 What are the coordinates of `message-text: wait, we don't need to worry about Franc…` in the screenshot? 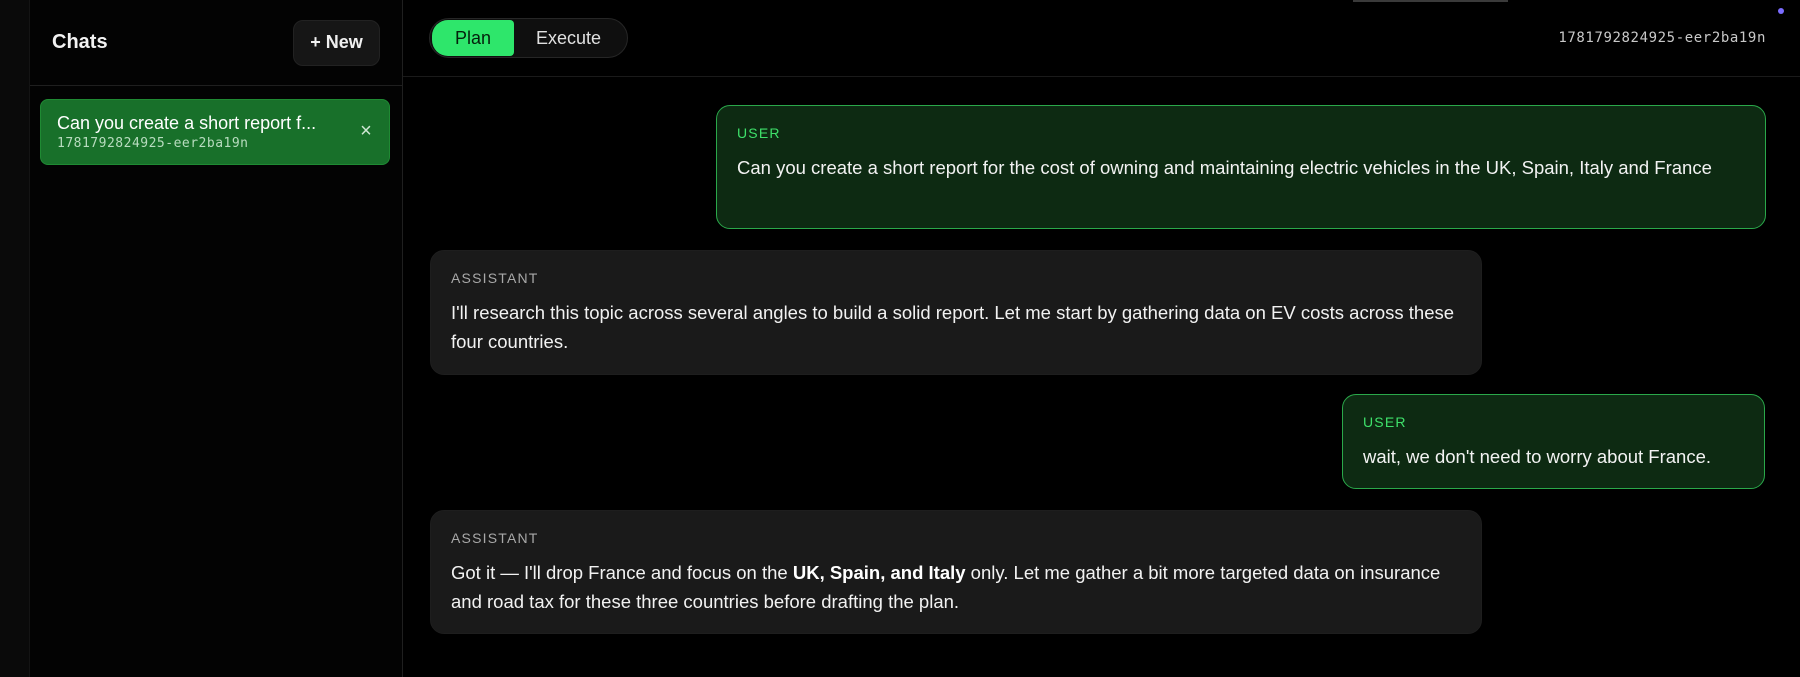 It's located at (1537, 456).